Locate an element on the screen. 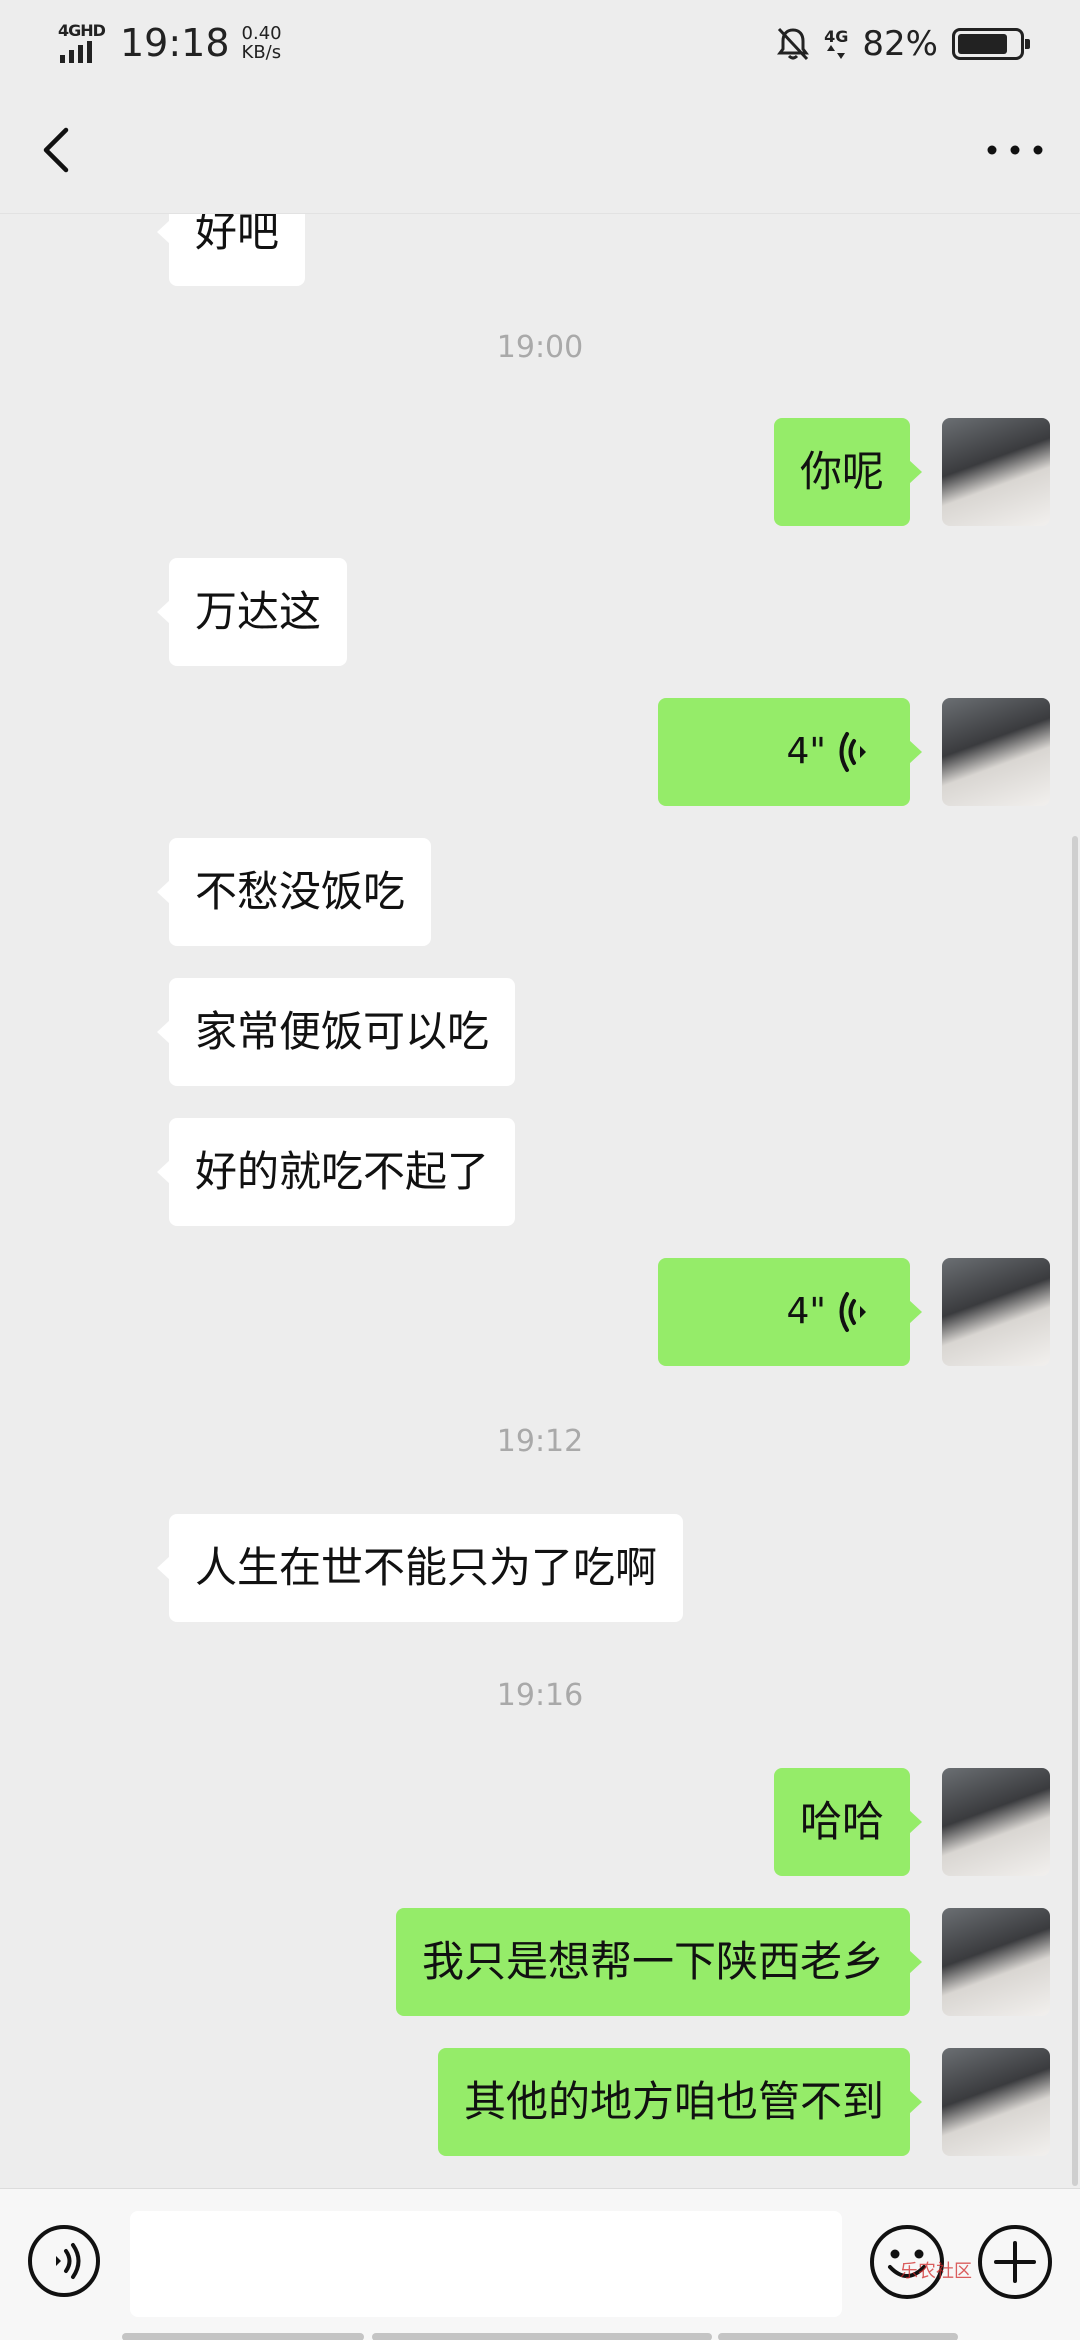 Image resolution: width=1080 pixels, height=2340 pixels. mute-bell-icon is located at coordinates (793, 44).